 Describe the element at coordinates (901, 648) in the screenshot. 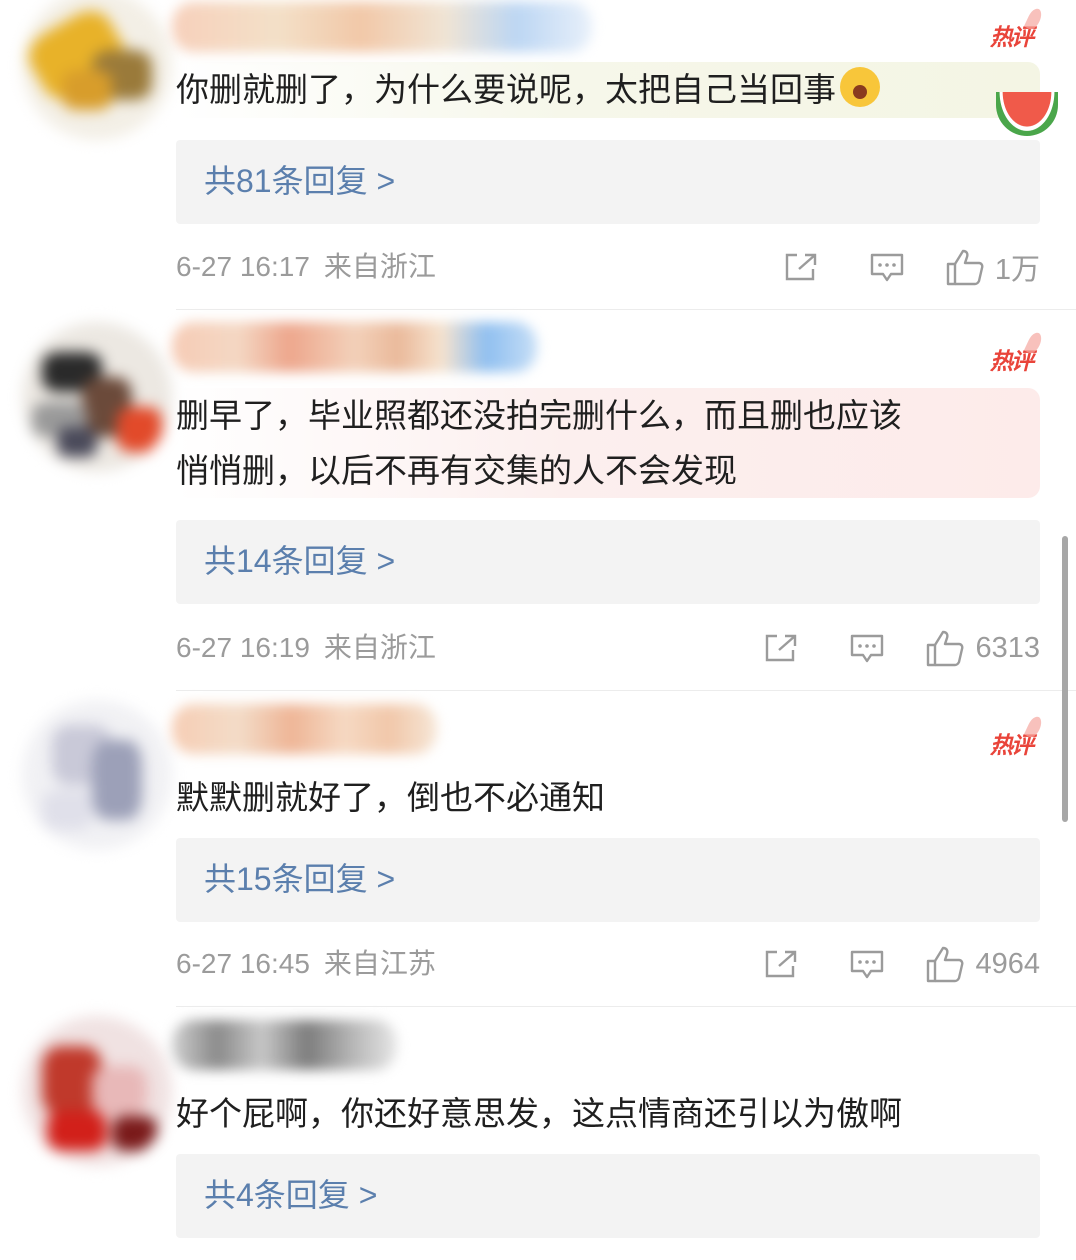

I see `comment-actions: 6313` at that location.